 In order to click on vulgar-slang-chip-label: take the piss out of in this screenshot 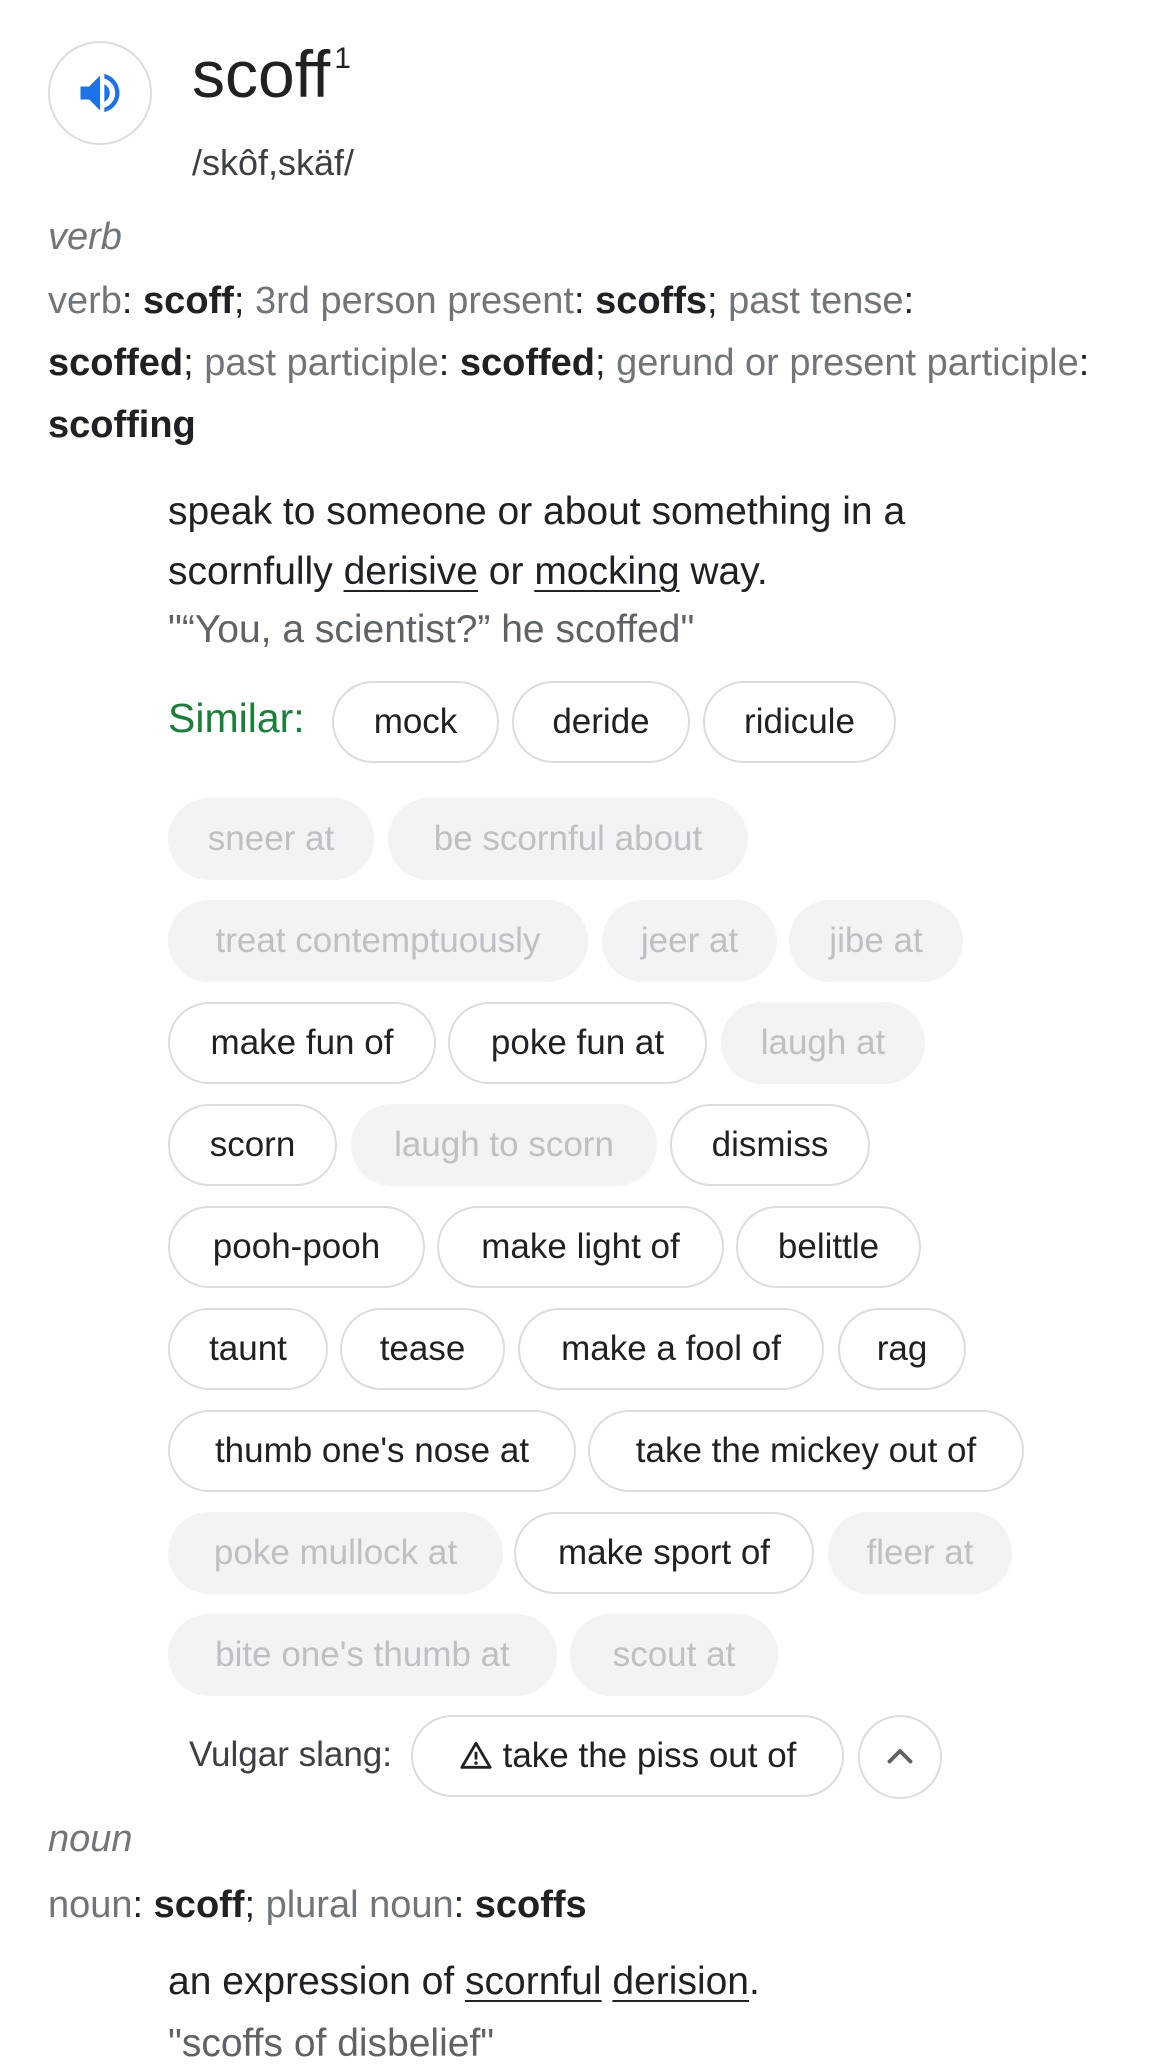, I will do `click(649, 1755)`.